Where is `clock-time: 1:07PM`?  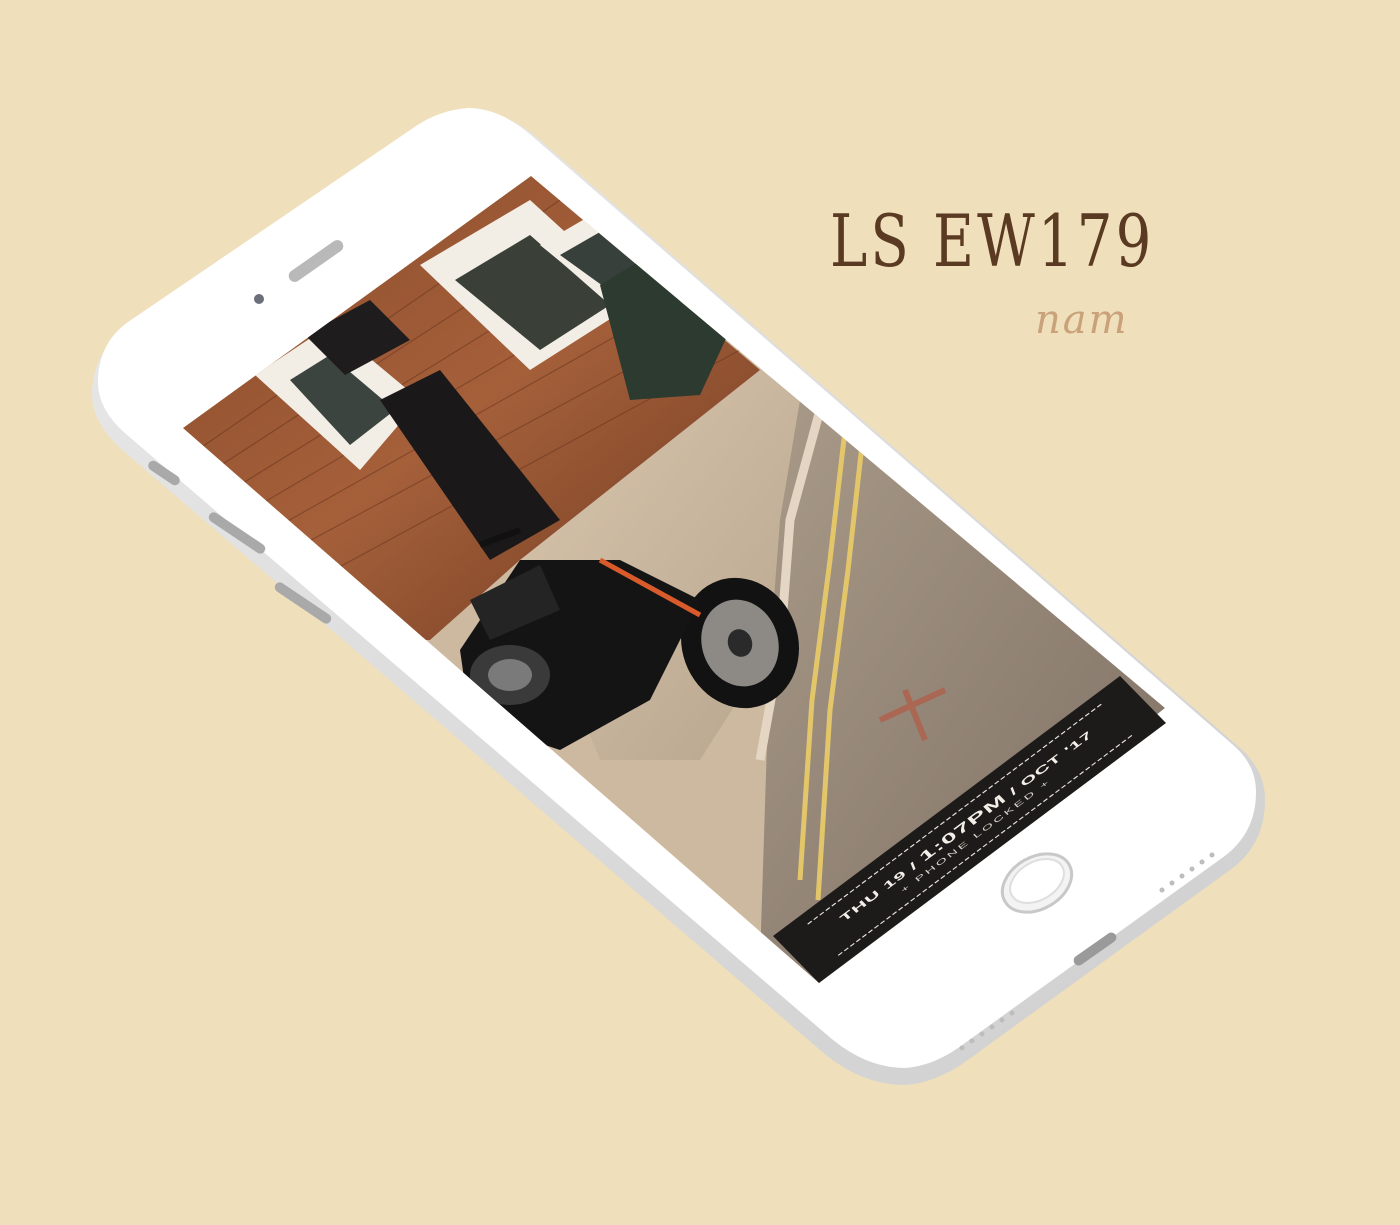
clock-time: 1:07PM is located at coordinates (962, 828).